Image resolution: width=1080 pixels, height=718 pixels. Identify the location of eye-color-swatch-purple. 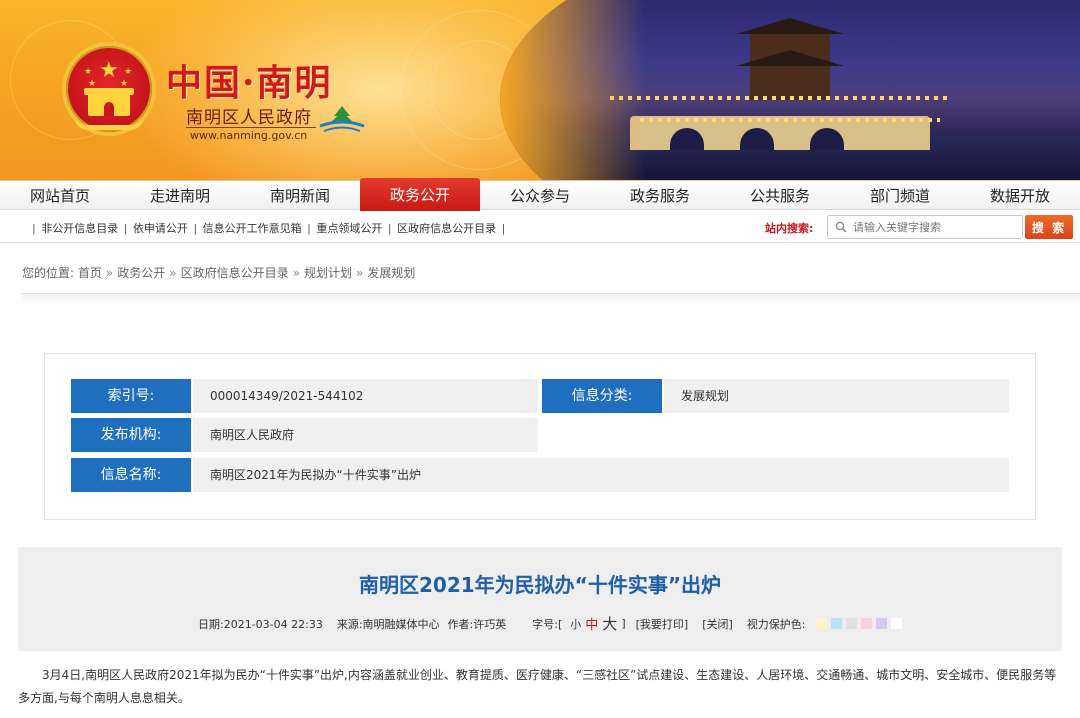
(881, 623).